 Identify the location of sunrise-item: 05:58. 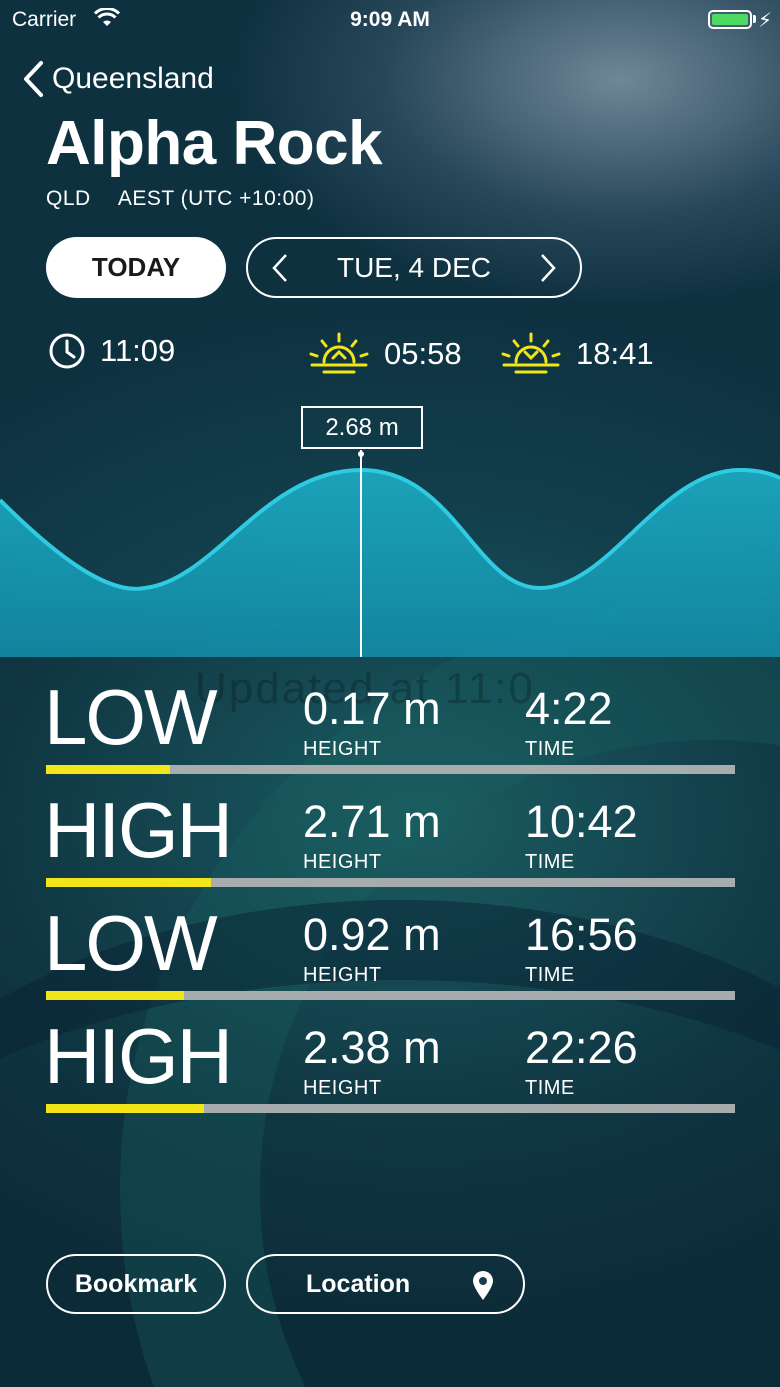
(385, 354).